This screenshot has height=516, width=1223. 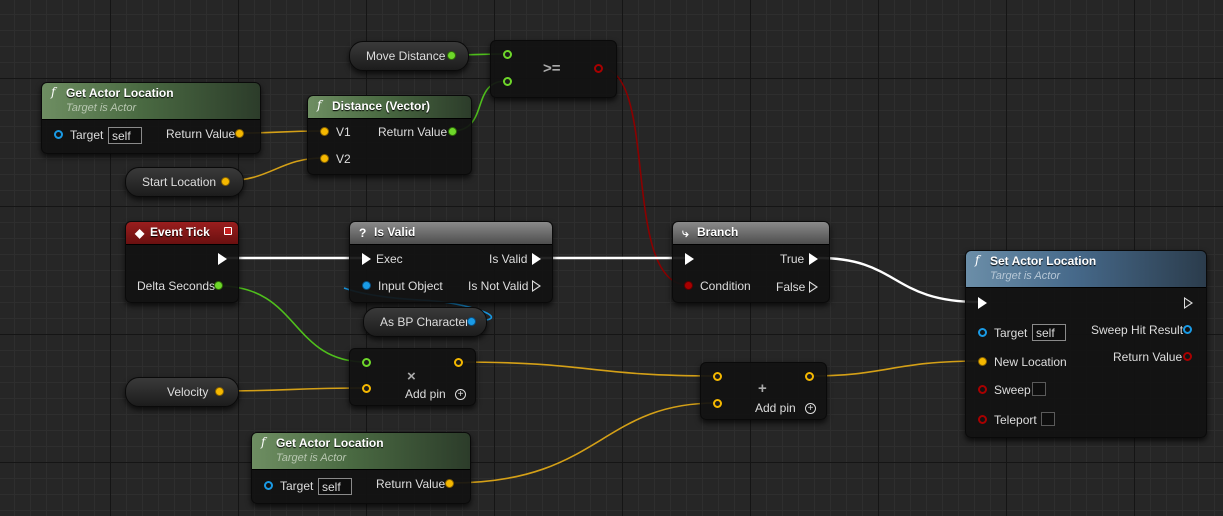 What do you see at coordinates (982, 389) in the screenshot?
I see `sweep-pin` at bounding box center [982, 389].